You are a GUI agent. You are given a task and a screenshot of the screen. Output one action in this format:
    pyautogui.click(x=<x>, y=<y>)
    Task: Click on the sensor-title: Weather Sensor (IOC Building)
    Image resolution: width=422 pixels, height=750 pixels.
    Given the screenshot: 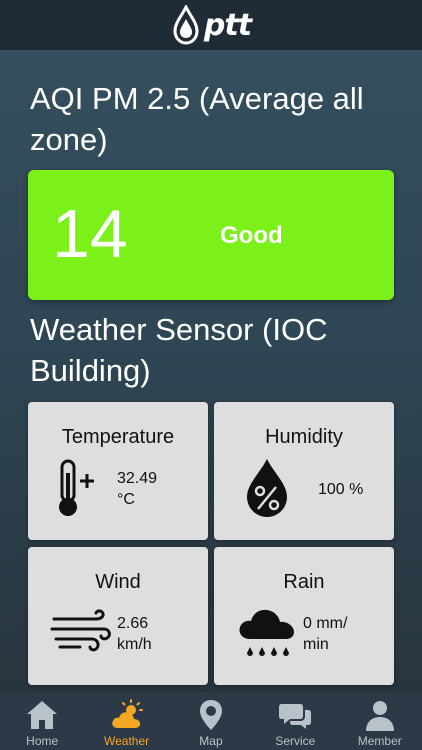 What is the action you would take?
    pyautogui.click(x=179, y=350)
    